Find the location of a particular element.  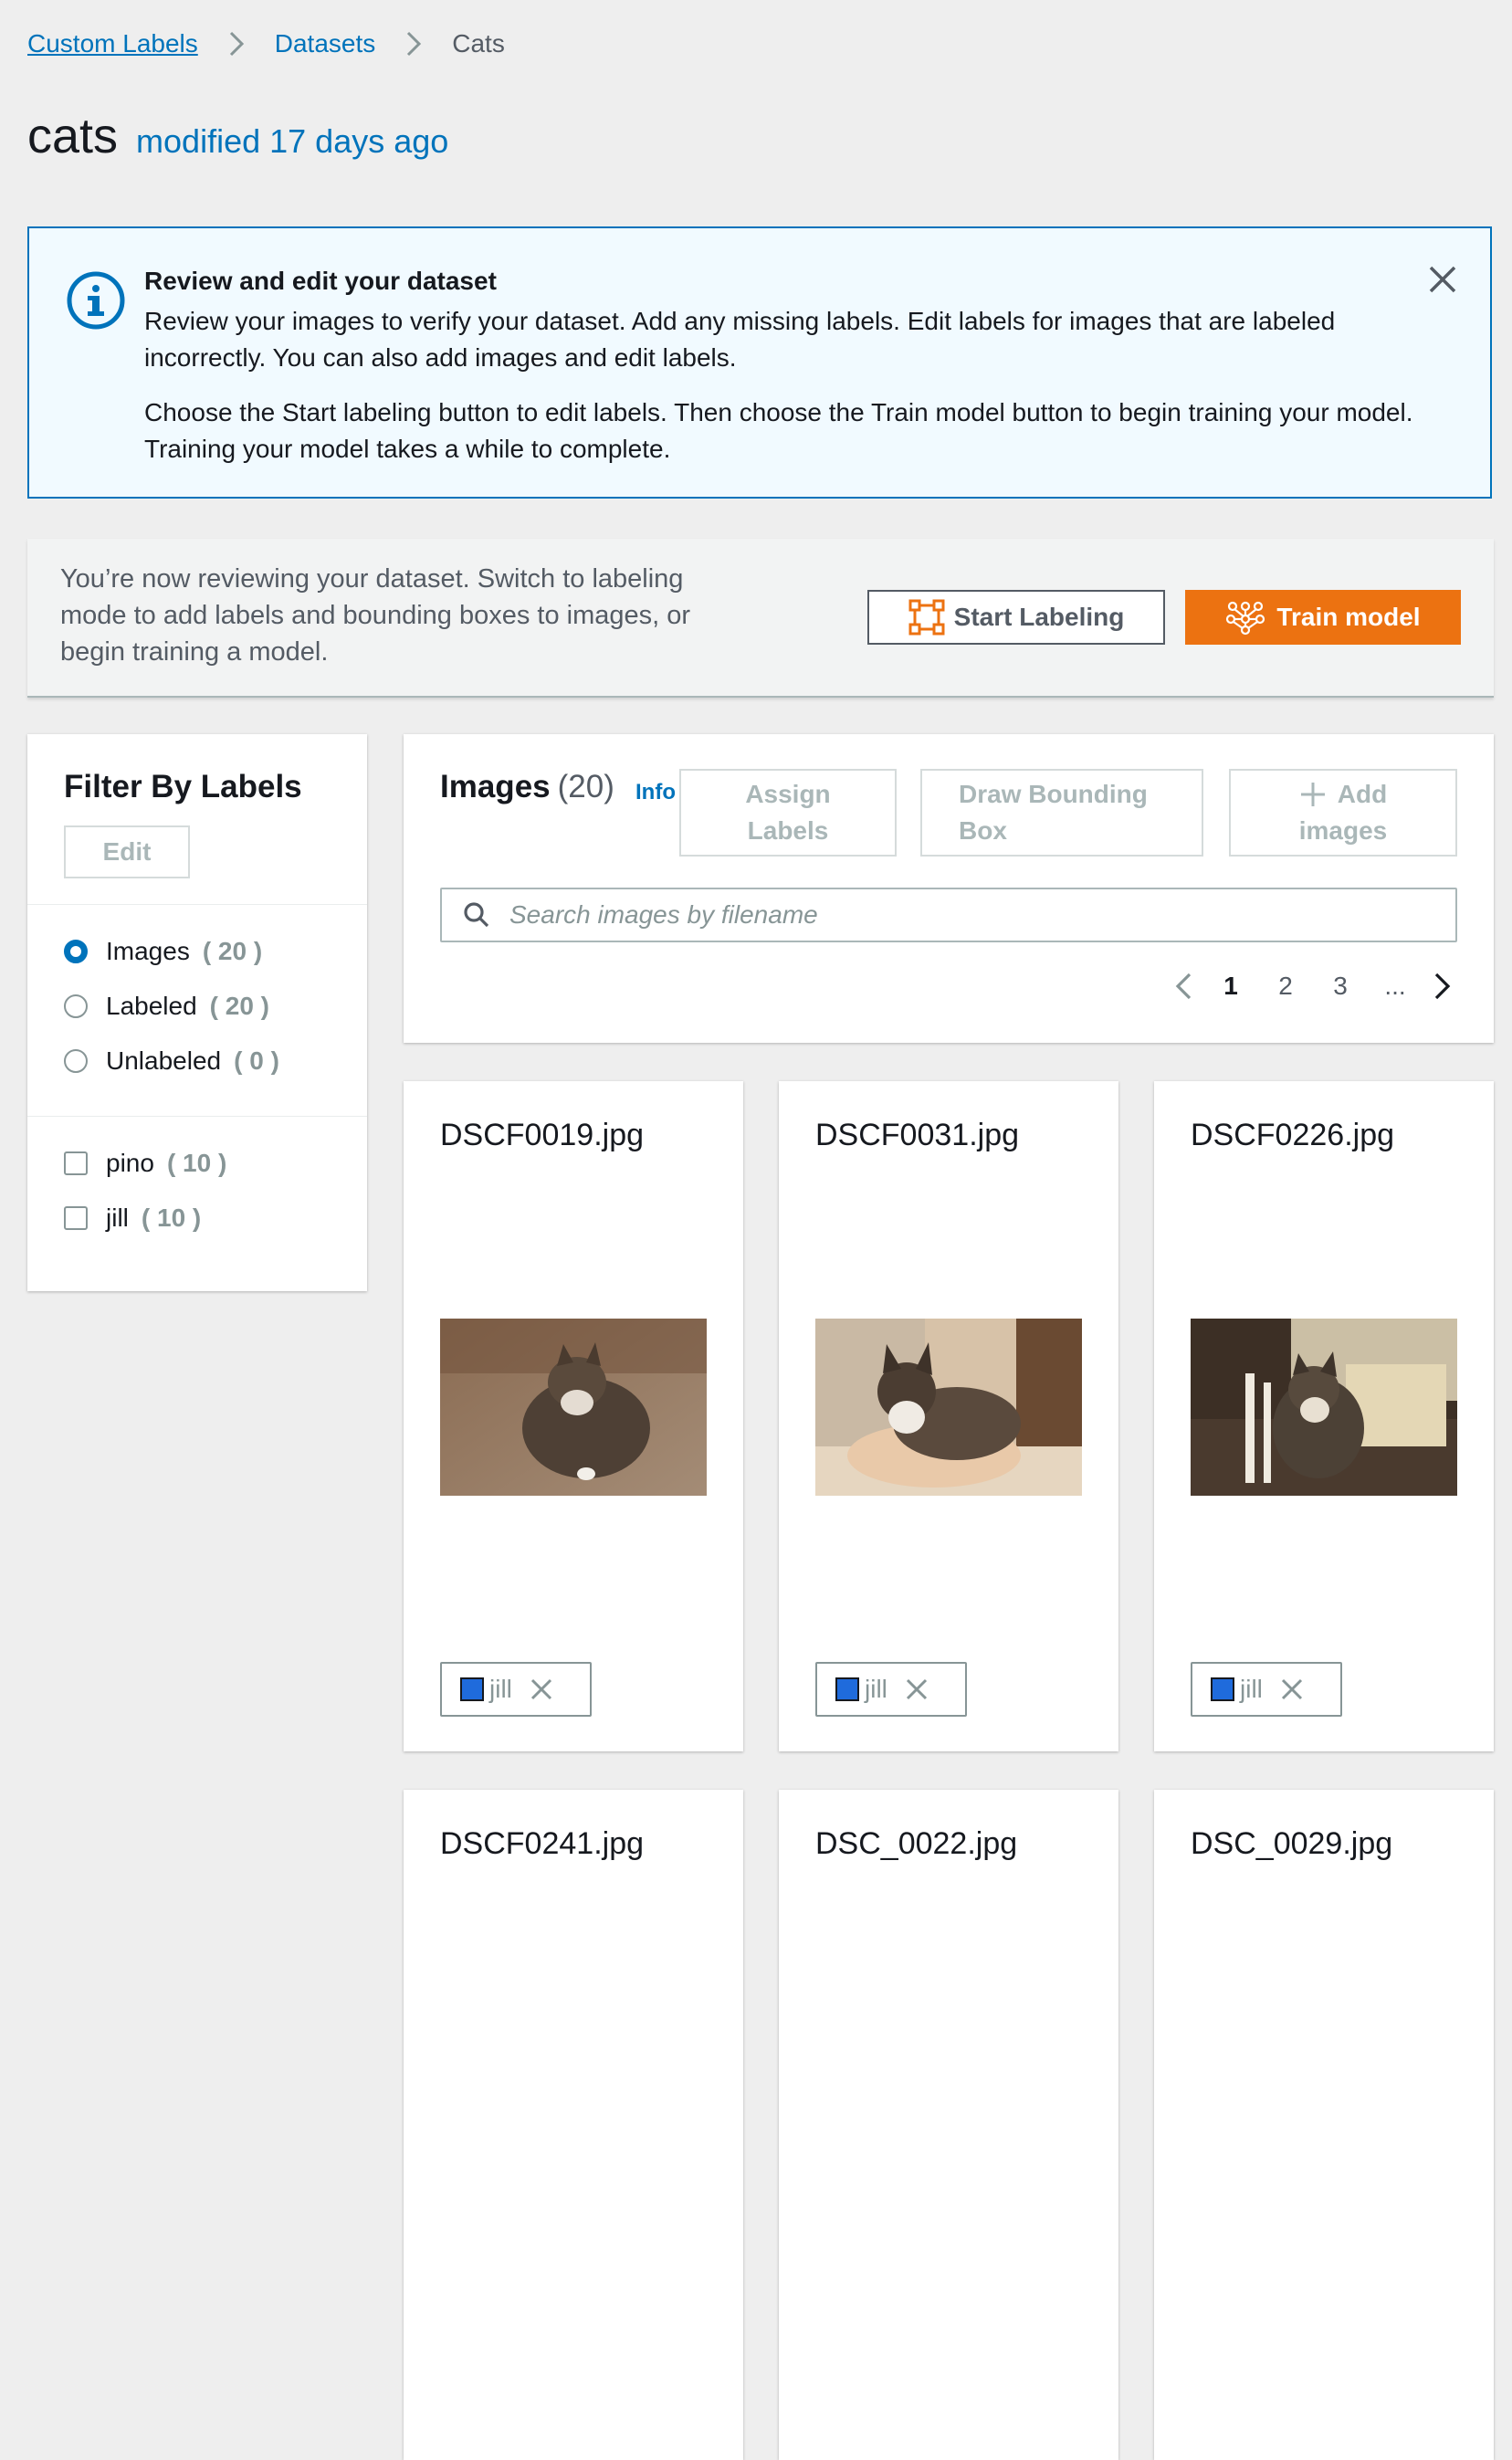

start-labeling-label: Start Labeling is located at coordinates (1039, 617).